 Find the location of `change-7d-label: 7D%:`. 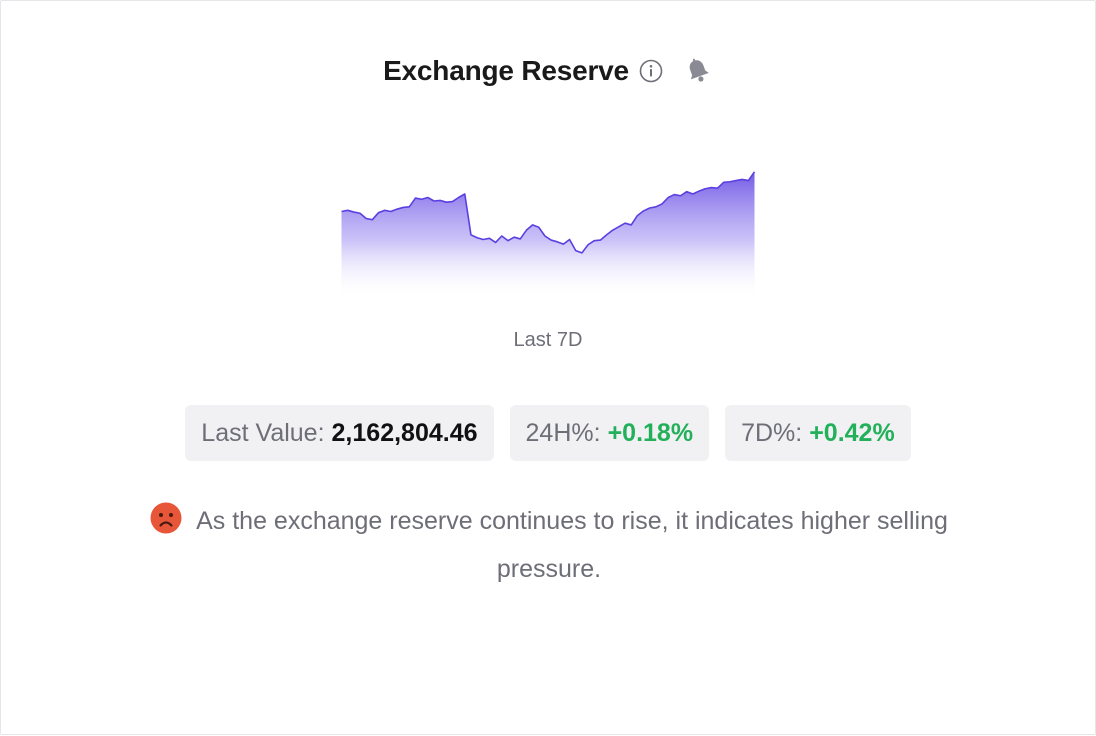

change-7d-label: 7D%: is located at coordinates (772, 432).